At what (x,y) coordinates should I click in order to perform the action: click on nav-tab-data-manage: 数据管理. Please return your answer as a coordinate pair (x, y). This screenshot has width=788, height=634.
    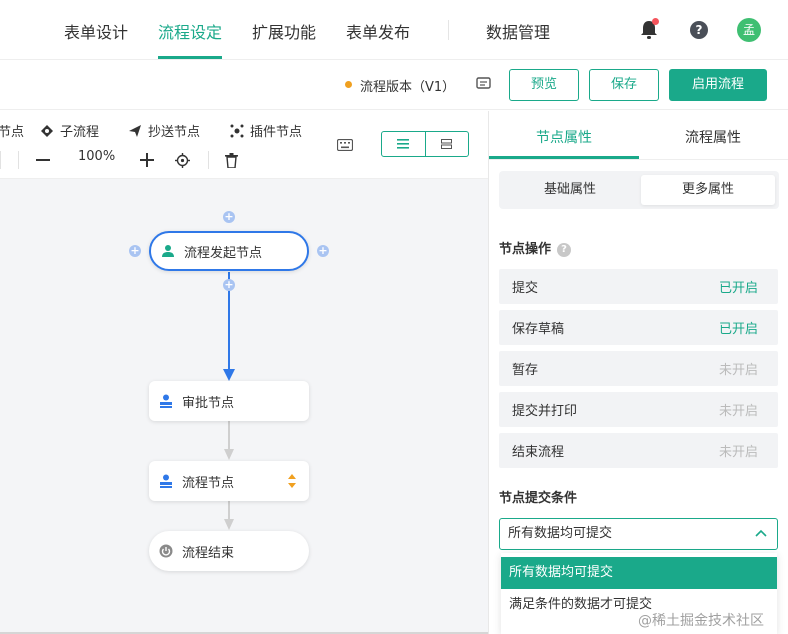
    Looking at the image, I should click on (518, 31).